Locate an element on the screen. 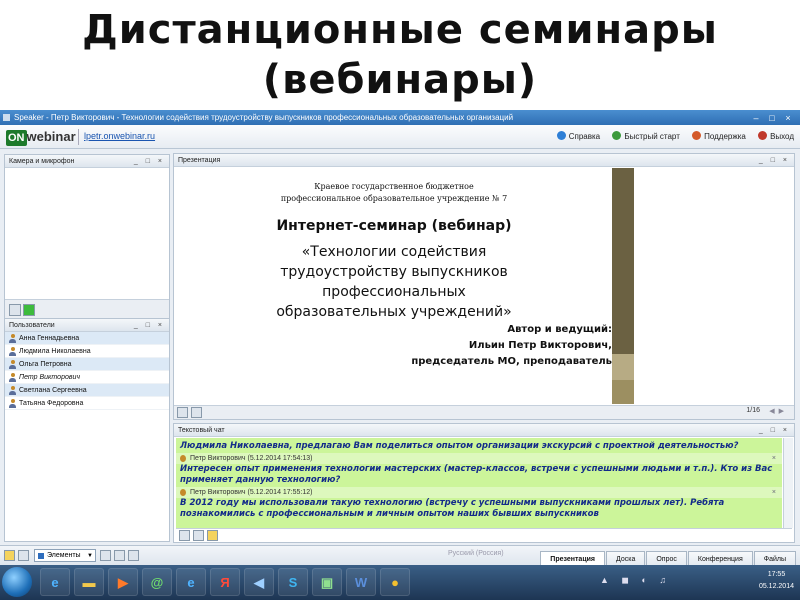  elements-label: Элементы is located at coordinates (64, 555).